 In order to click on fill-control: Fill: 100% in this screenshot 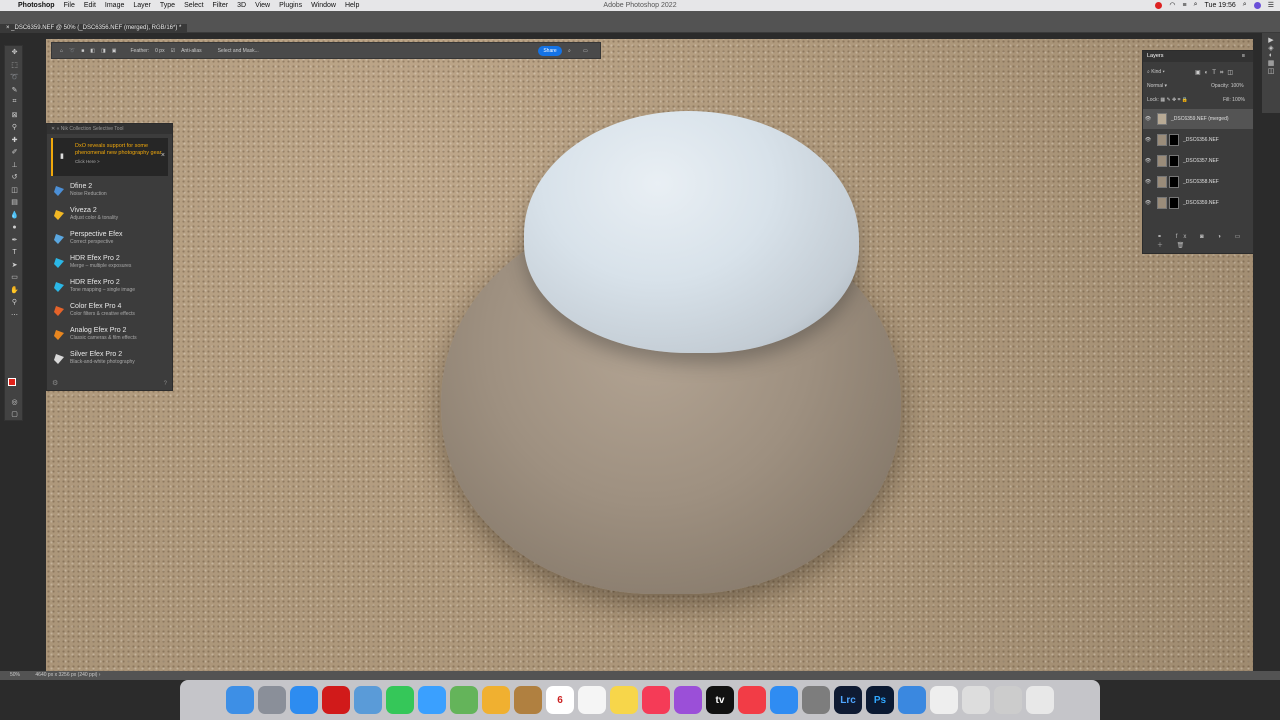, I will do `click(1234, 100)`.